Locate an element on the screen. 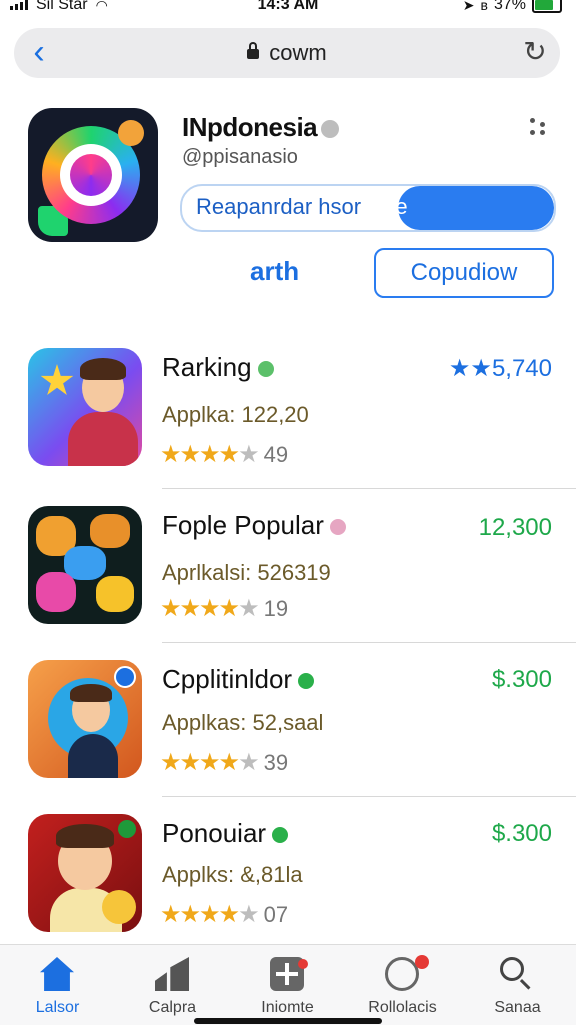 The image size is (576, 1025). globe-icon is located at coordinates (402, 974).